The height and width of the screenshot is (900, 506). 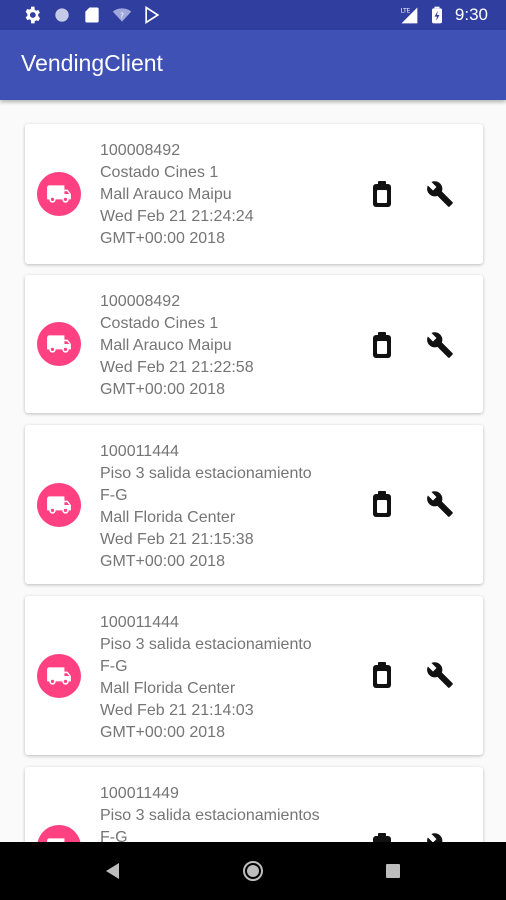 What do you see at coordinates (152, 15) in the screenshot?
I see `play-store-icon` at bounding box center [152, 15].